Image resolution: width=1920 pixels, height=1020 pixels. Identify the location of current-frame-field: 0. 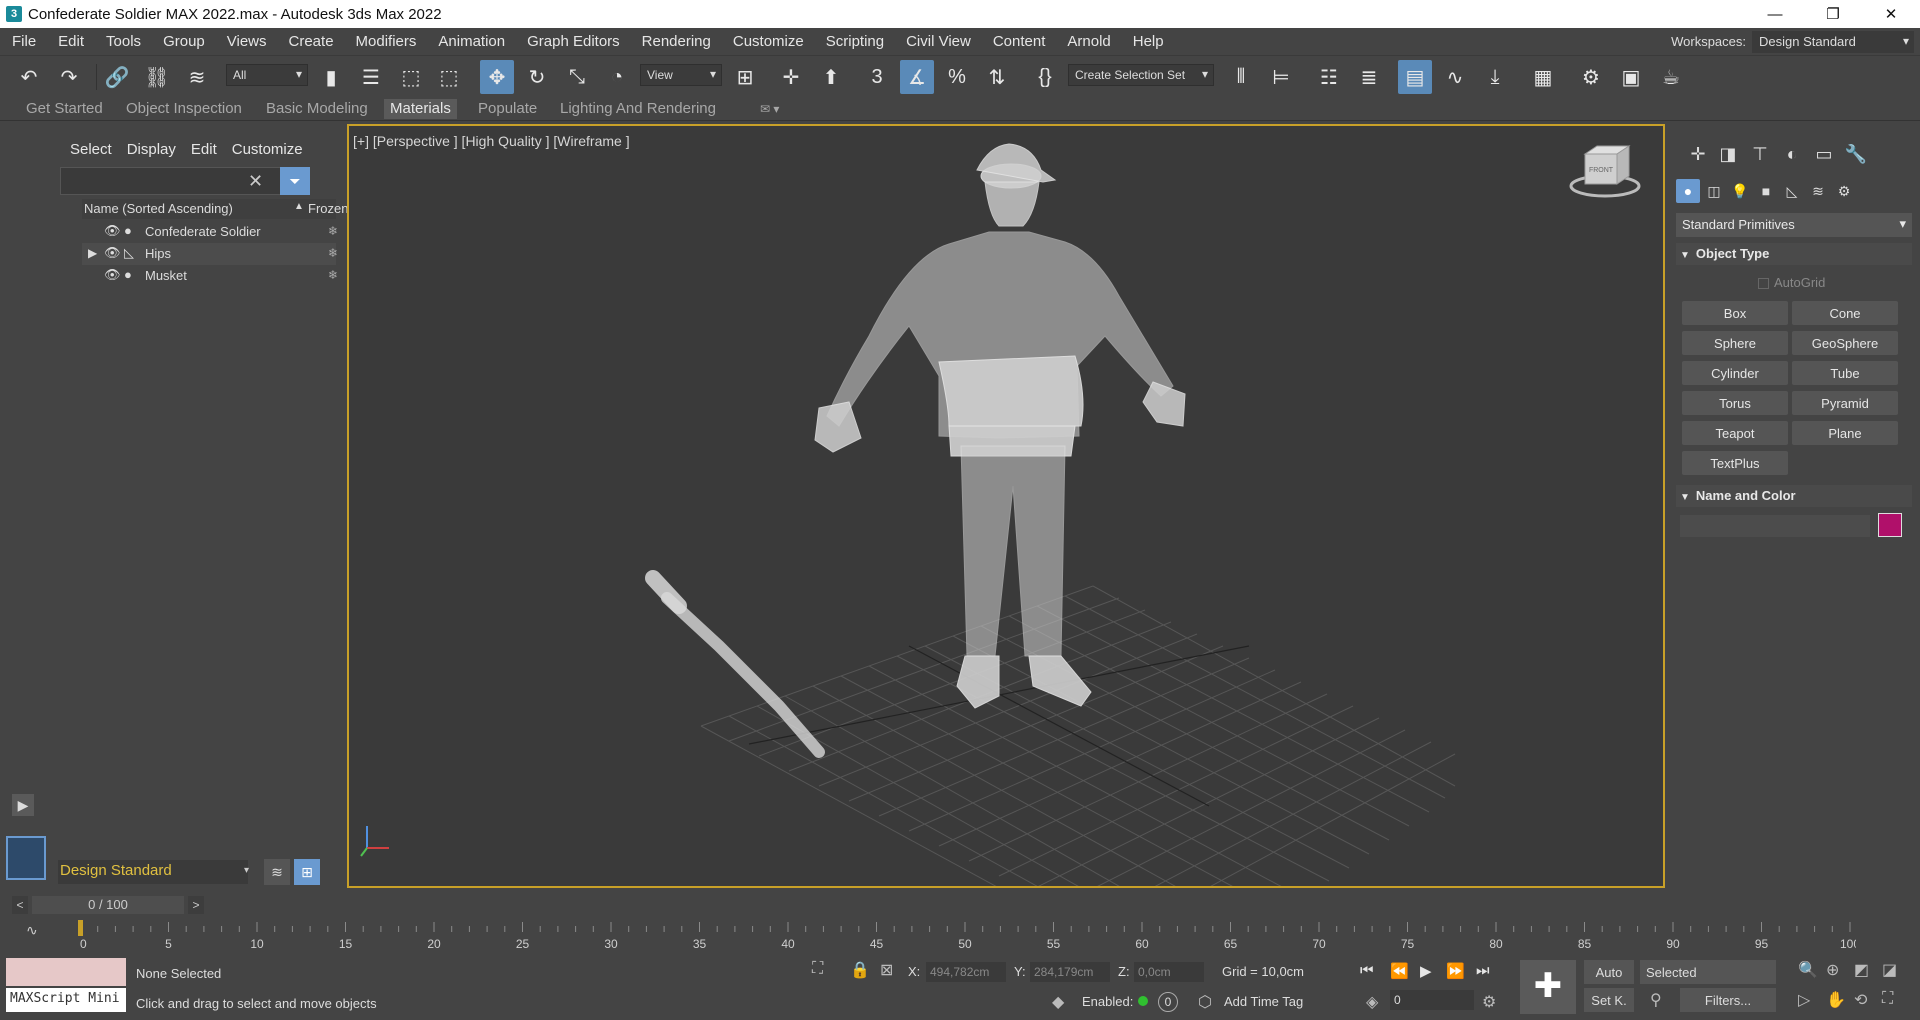
(1432, 1000).